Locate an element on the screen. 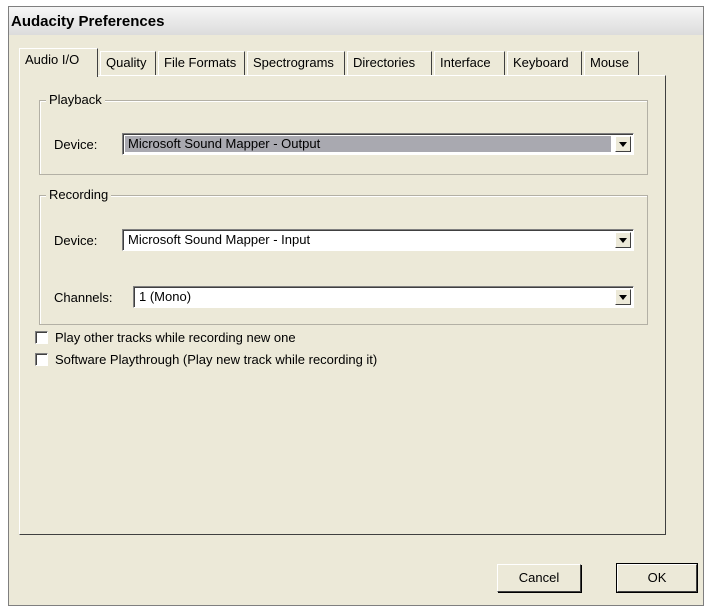  recording-device-label: Device: is located at coordinates (76, 240).